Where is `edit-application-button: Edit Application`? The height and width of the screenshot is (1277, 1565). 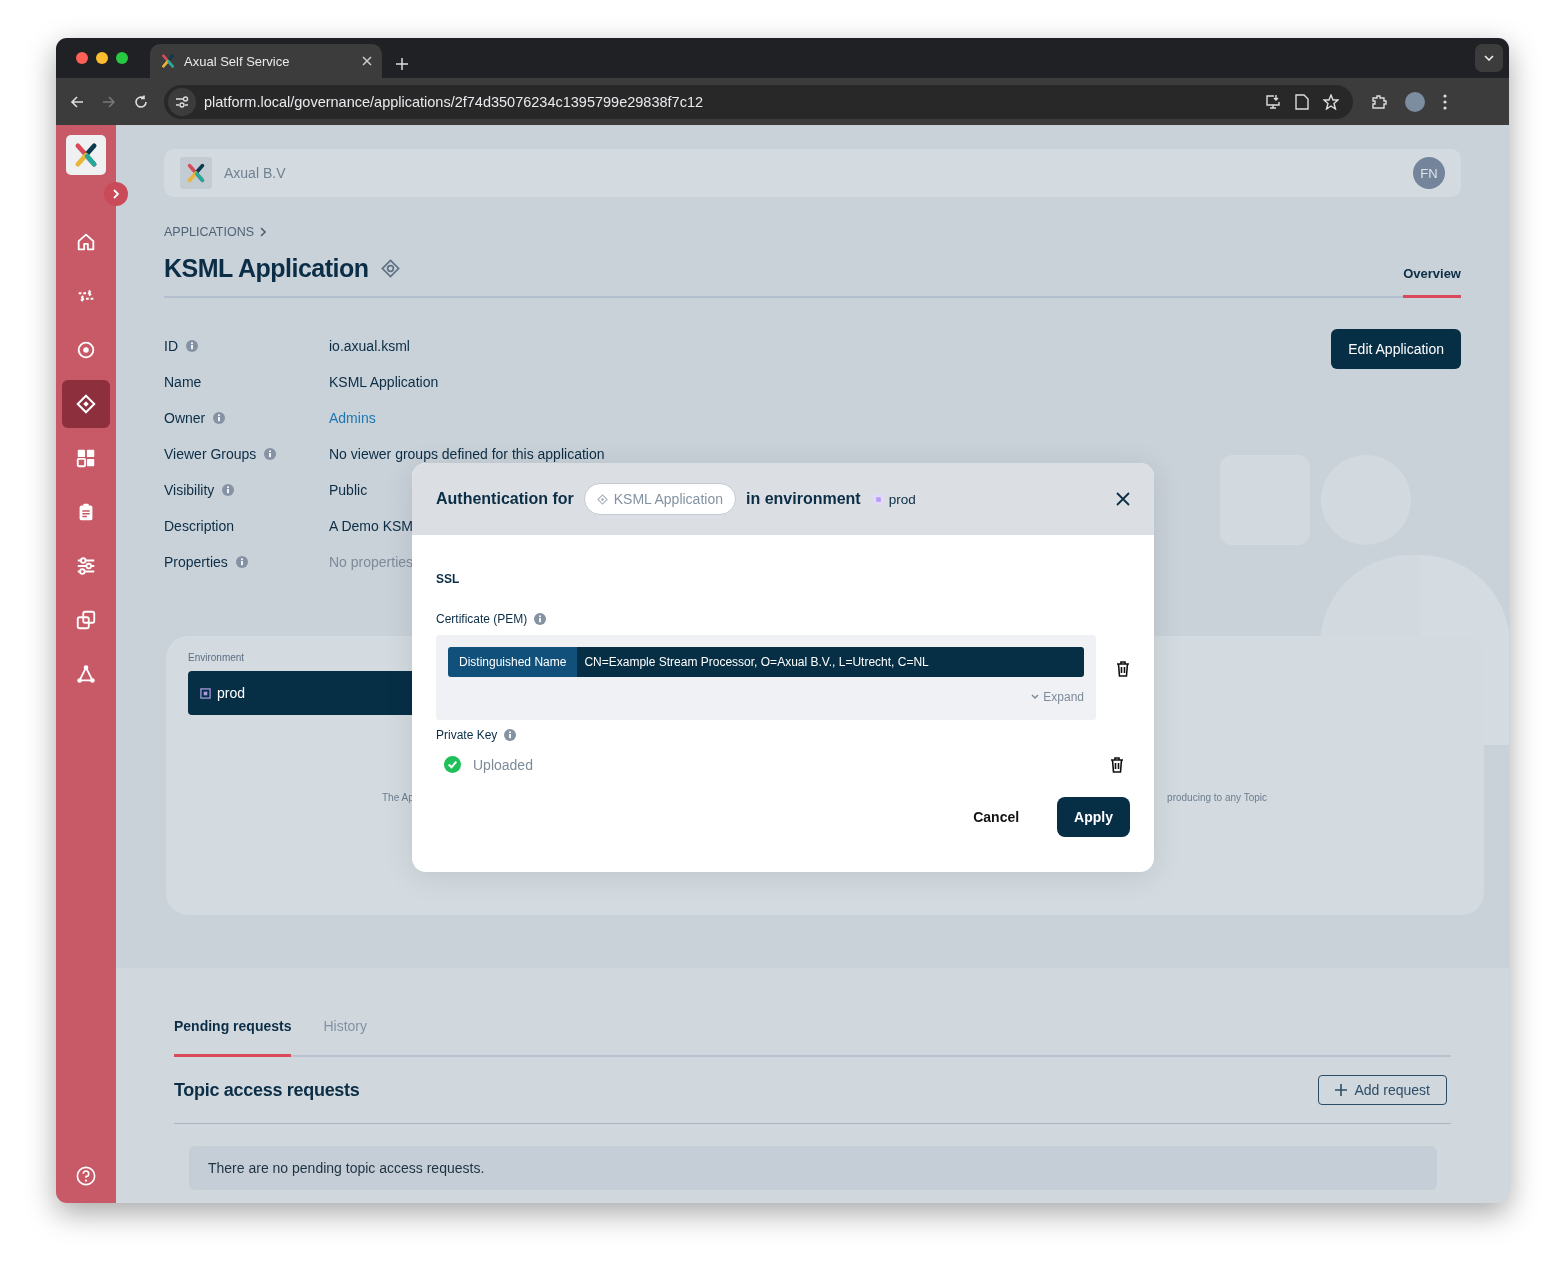 edit-application-button: Edit Application is located at coordinates (1396, 349).